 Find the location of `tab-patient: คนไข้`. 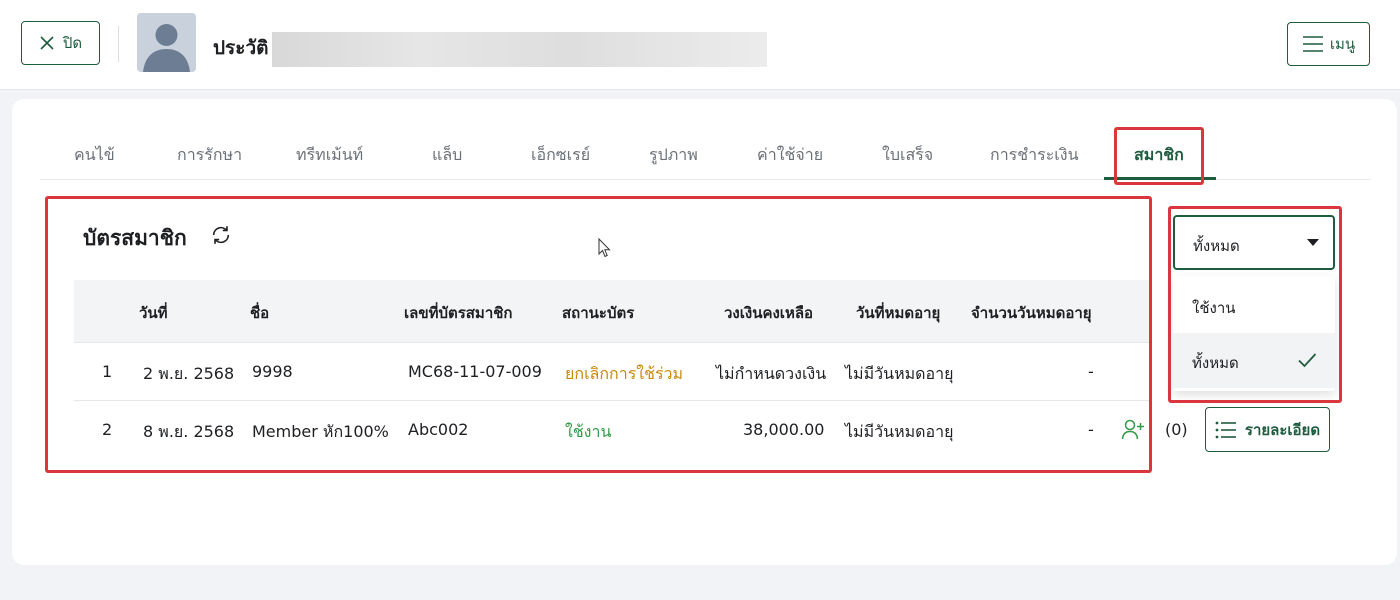

tab-patient: คนไข้ is located at coordinates (94, 155).